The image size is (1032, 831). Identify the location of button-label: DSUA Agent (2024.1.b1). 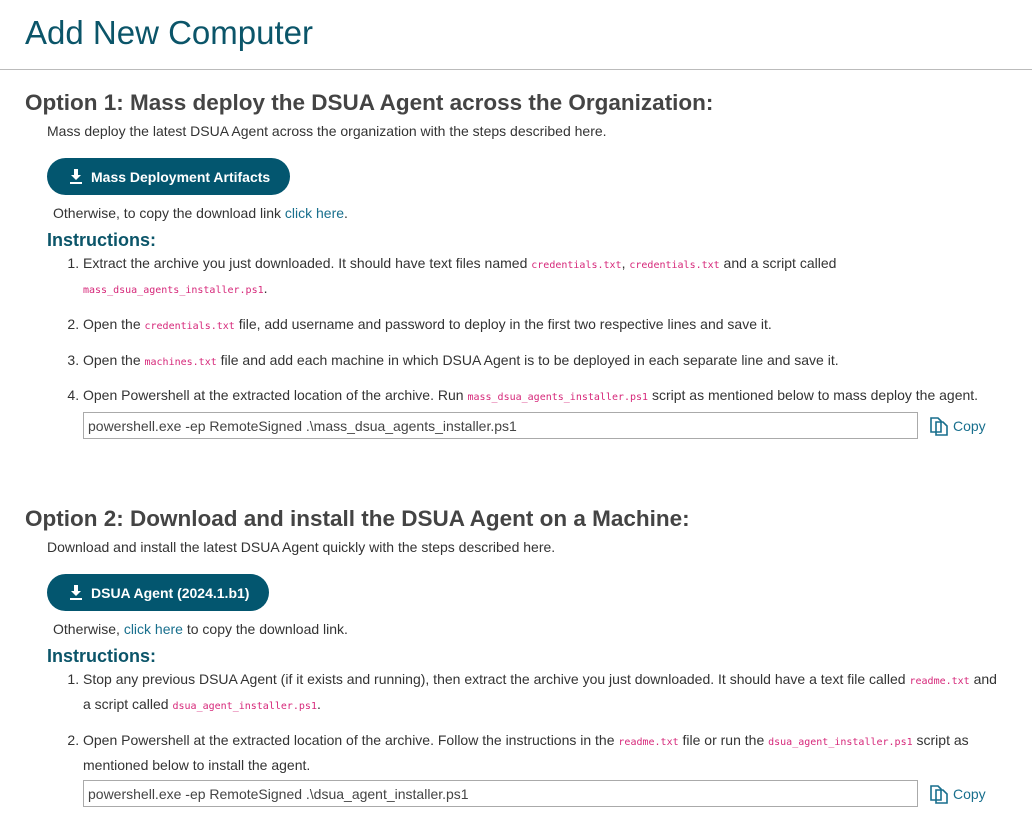
(170, 592).